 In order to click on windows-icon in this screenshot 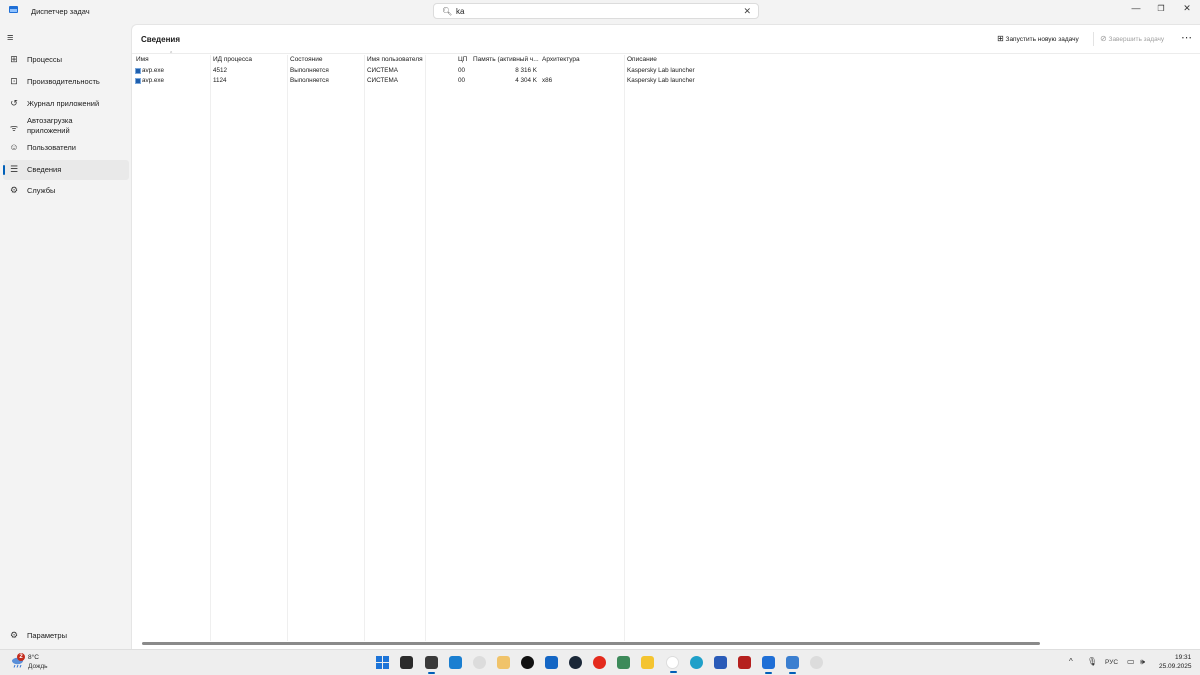, I will do `click(382, 662)`.